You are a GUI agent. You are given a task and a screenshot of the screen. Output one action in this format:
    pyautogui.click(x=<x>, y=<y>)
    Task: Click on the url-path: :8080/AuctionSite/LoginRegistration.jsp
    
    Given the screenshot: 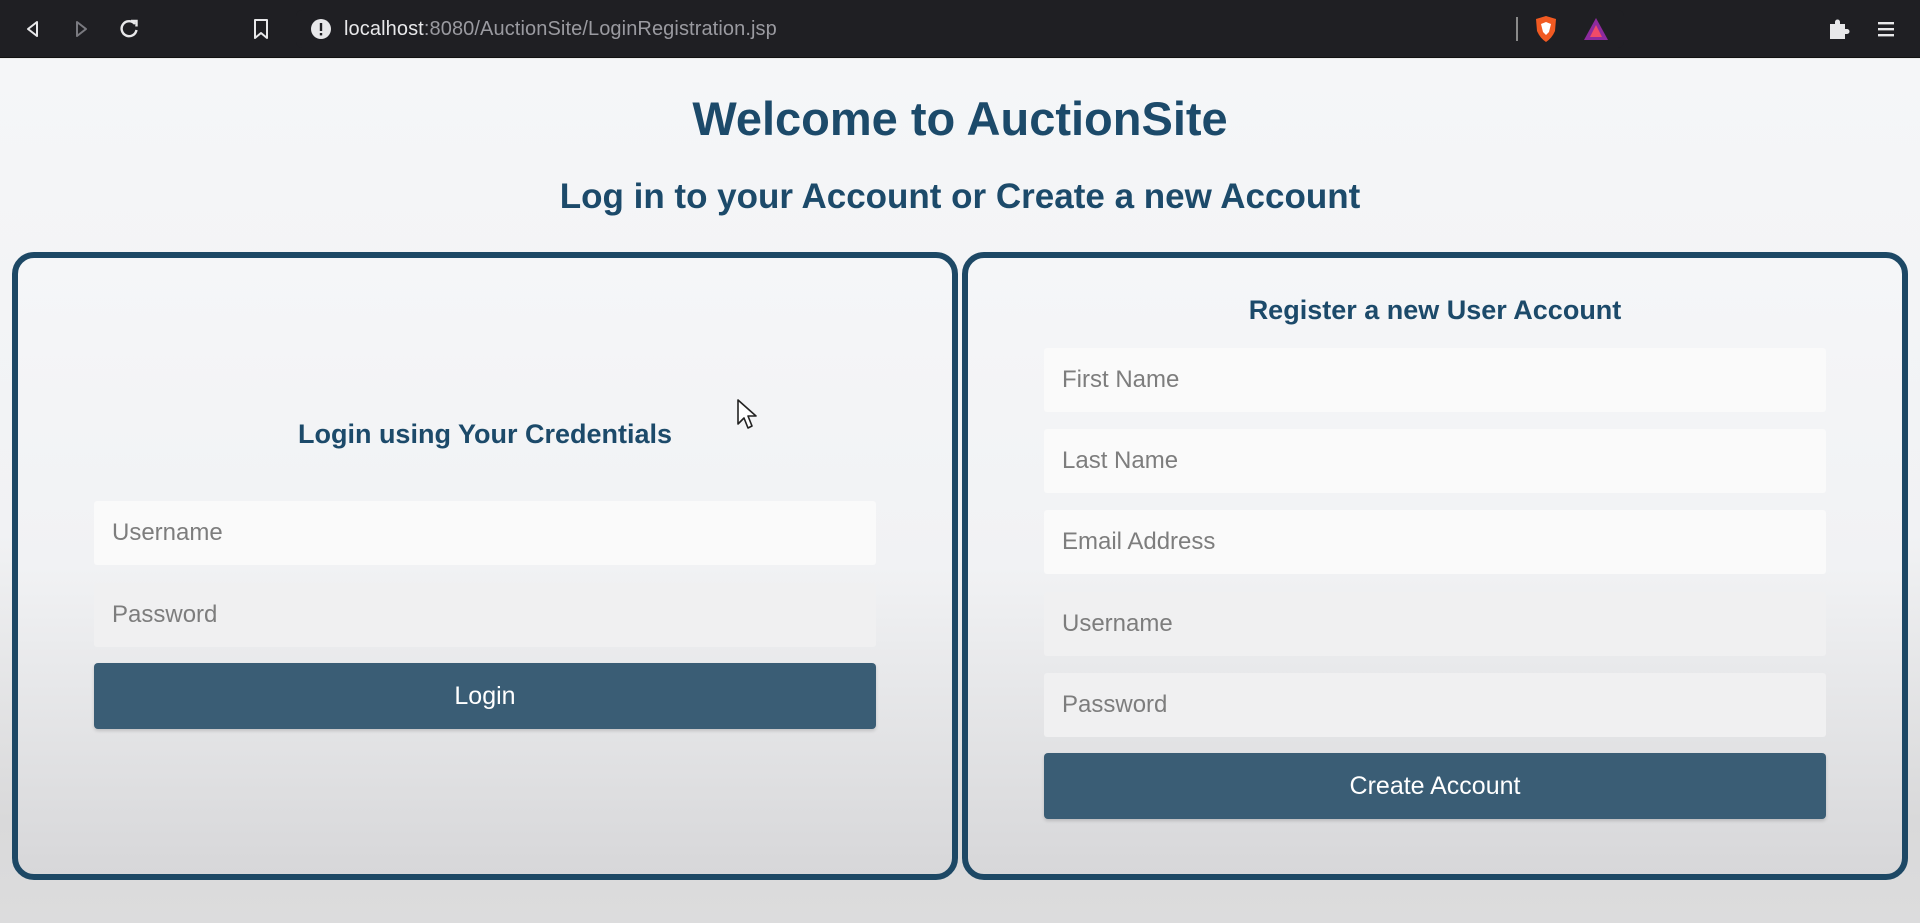 What is the action you would take?
    pyautogui.click(x=600, y=28)
    